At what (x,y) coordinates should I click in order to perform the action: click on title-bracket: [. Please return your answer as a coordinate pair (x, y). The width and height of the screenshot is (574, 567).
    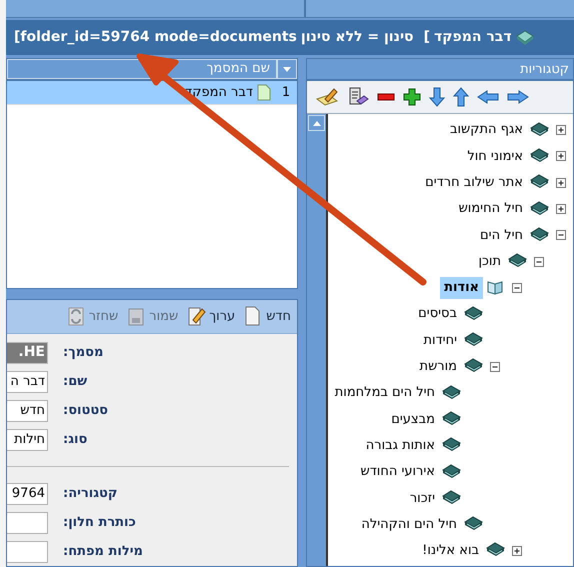
    Looking at the image, I should click on (427, 37).